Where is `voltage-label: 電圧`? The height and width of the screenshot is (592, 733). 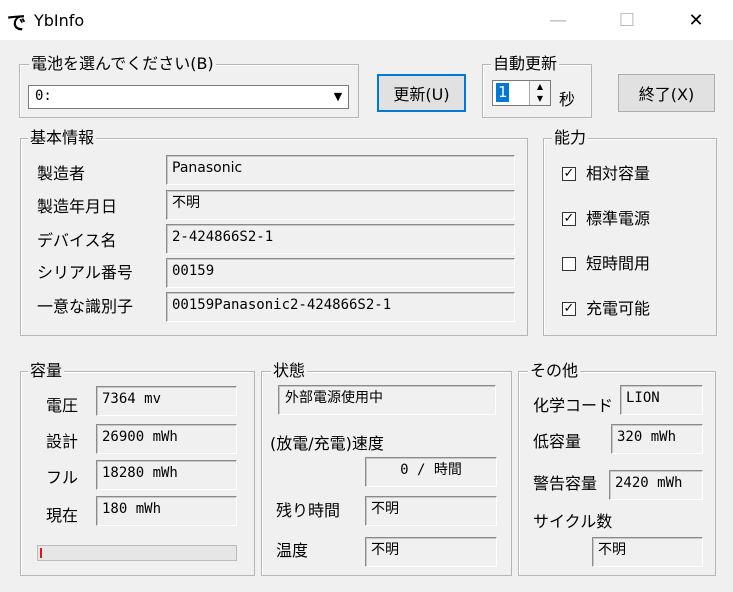 voltage-label: 電圧 is located at coordinates (62, 405).